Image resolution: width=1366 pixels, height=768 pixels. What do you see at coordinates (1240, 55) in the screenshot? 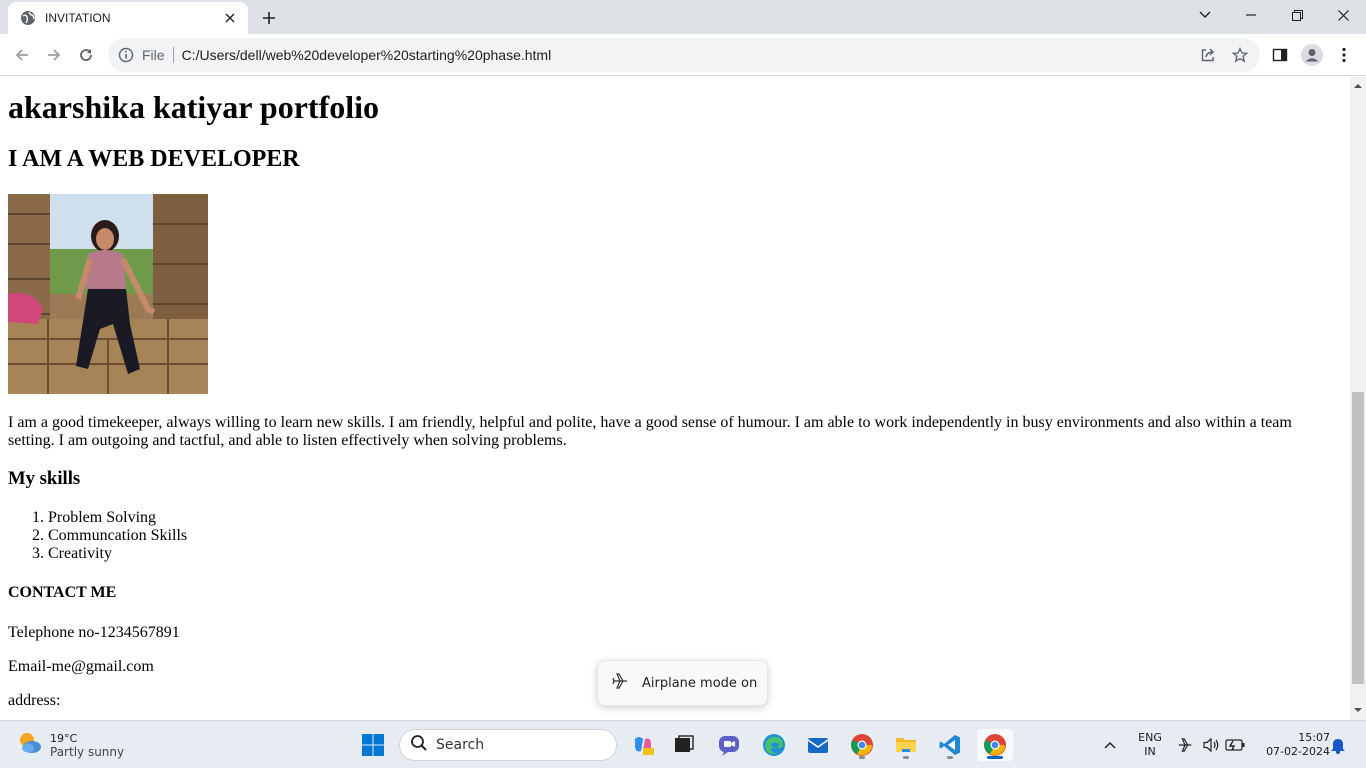
I see `bookmark-star-icon` at bounding box center [1240, 55].